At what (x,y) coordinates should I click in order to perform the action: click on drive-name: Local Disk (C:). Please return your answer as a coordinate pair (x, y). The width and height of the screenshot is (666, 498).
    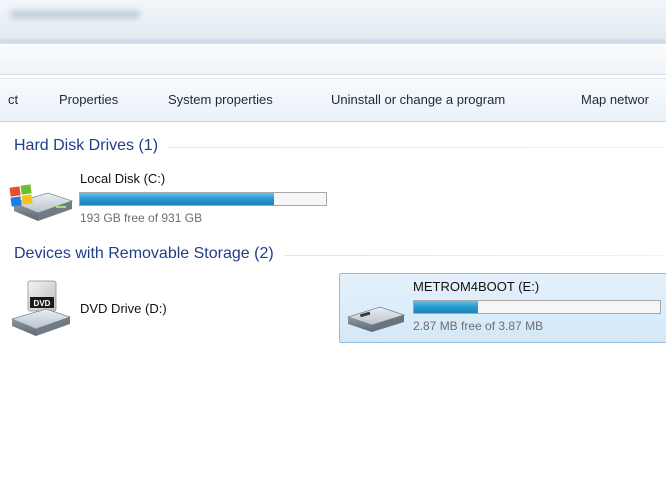
    Looking at the image, I should click on (123, 178).